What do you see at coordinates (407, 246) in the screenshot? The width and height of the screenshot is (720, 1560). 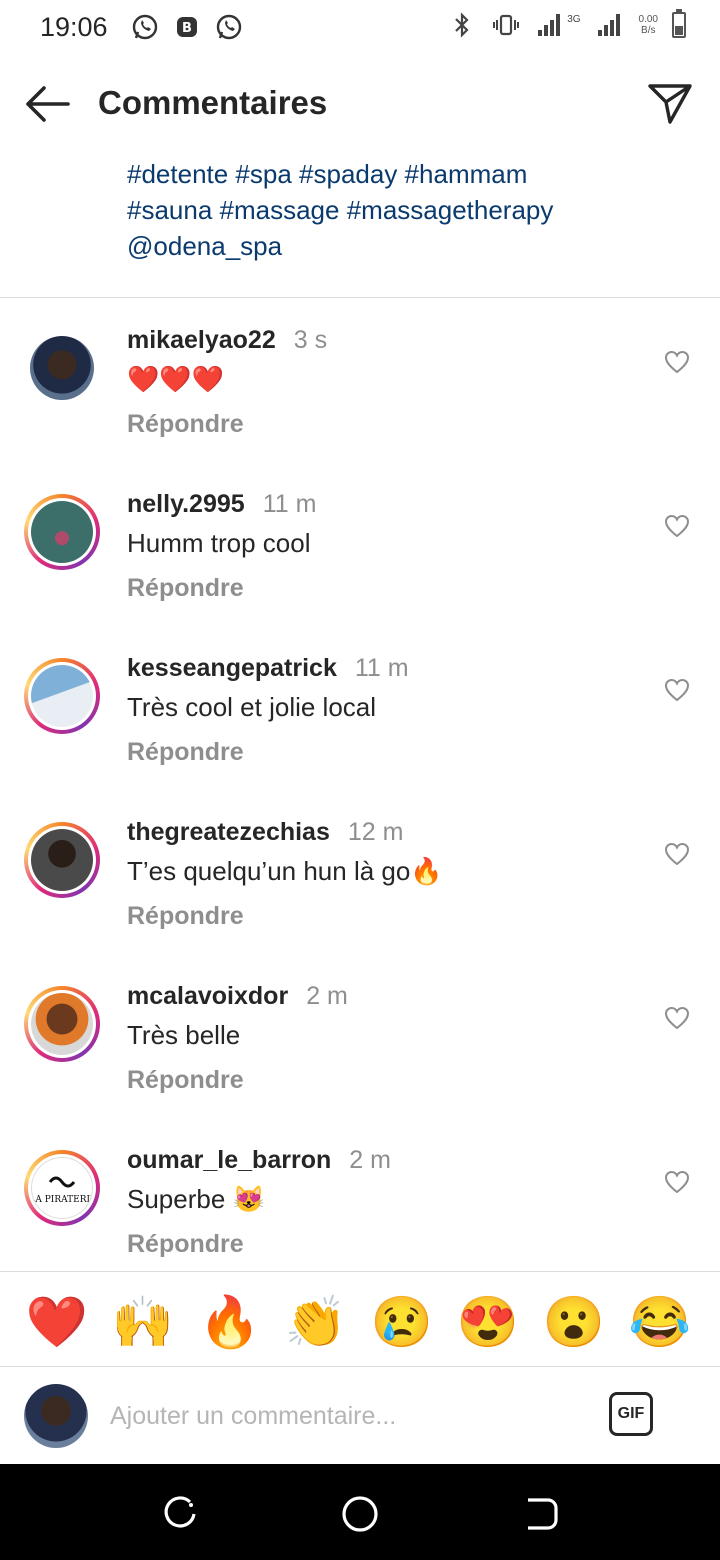 I see `caption-mention: @odena_spa` at bounding box center [407, 246].